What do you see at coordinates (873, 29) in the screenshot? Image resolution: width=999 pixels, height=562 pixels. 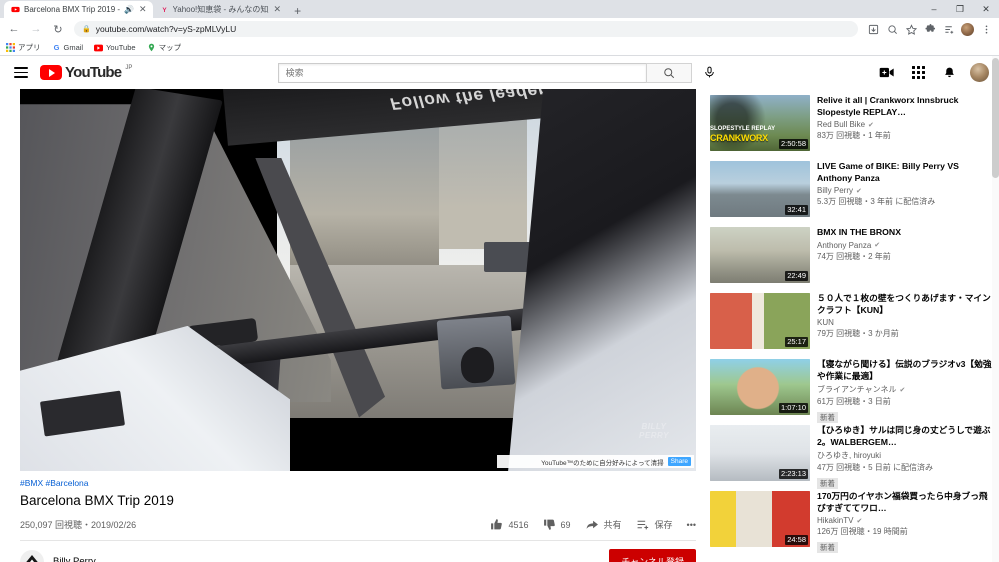 I see `install-icon` at bounding box center [873, 29].